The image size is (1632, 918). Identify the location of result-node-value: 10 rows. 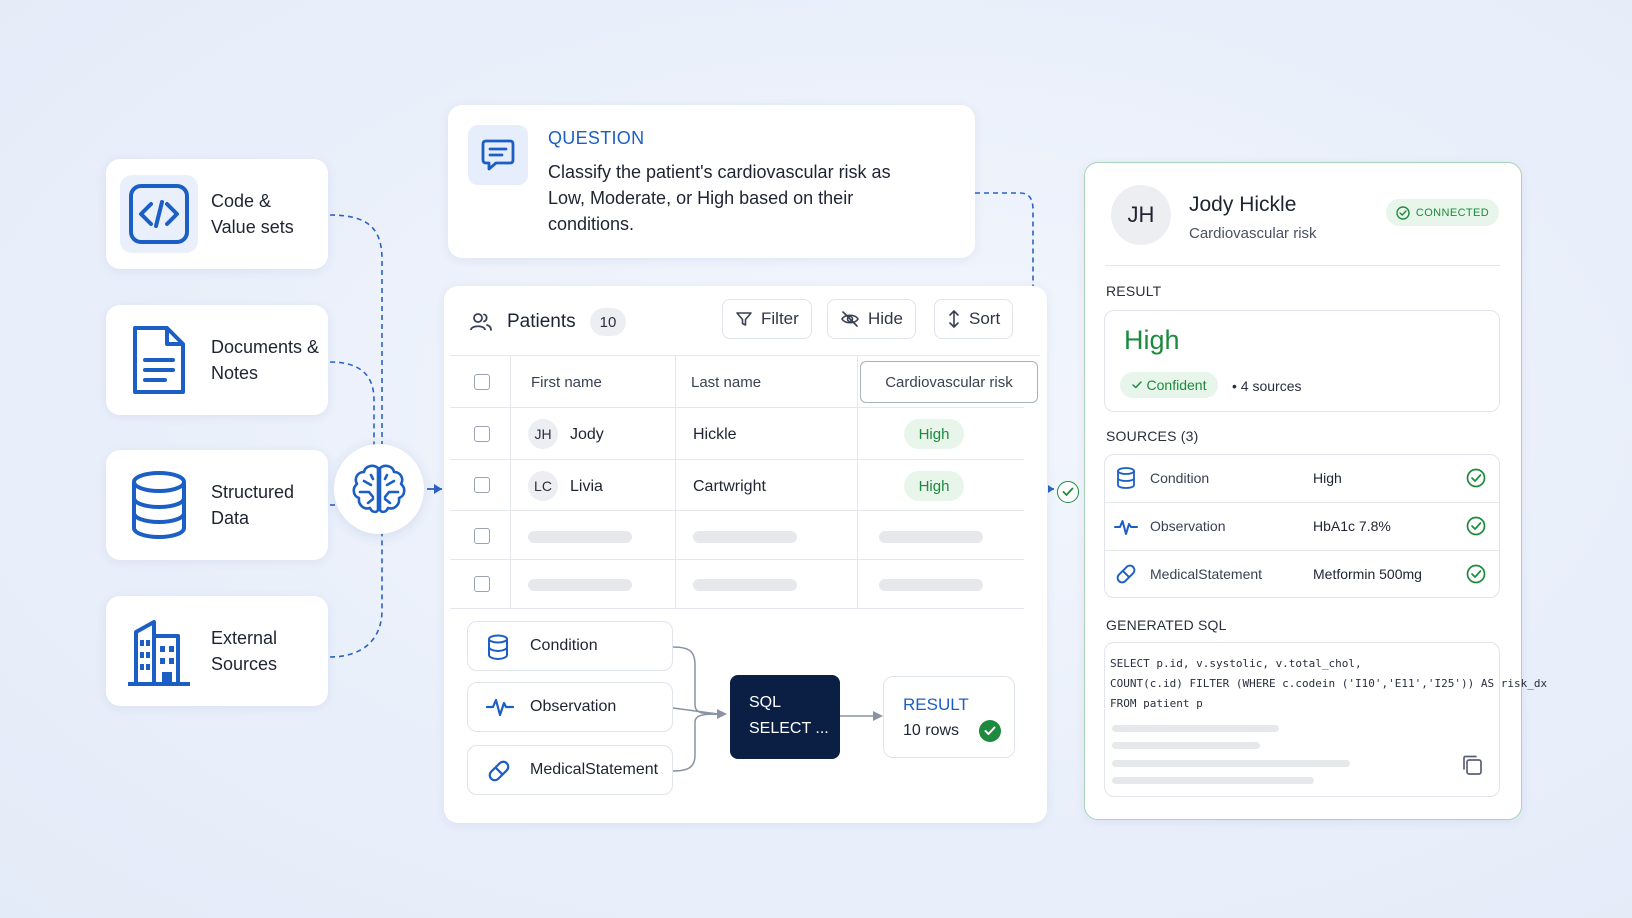
(931, 730).